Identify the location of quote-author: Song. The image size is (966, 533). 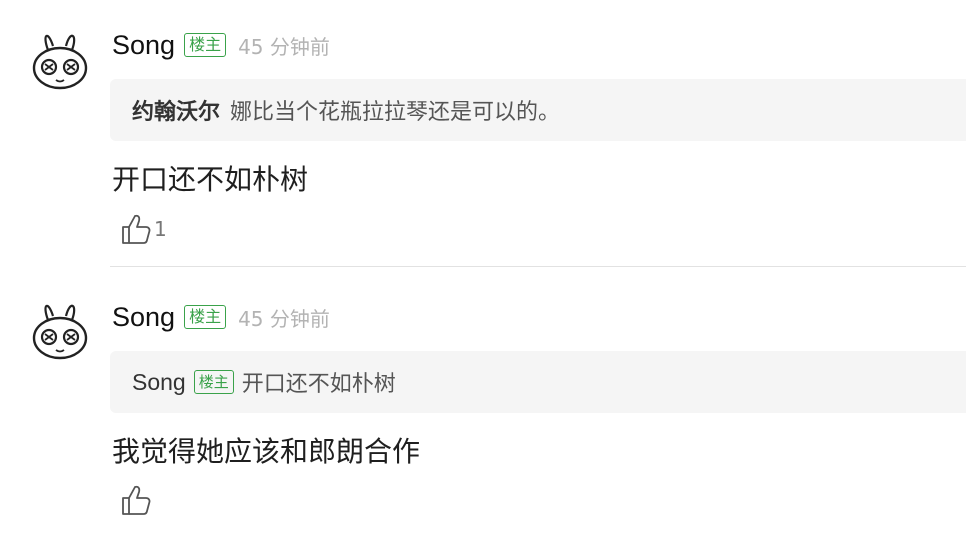
(159, 382).